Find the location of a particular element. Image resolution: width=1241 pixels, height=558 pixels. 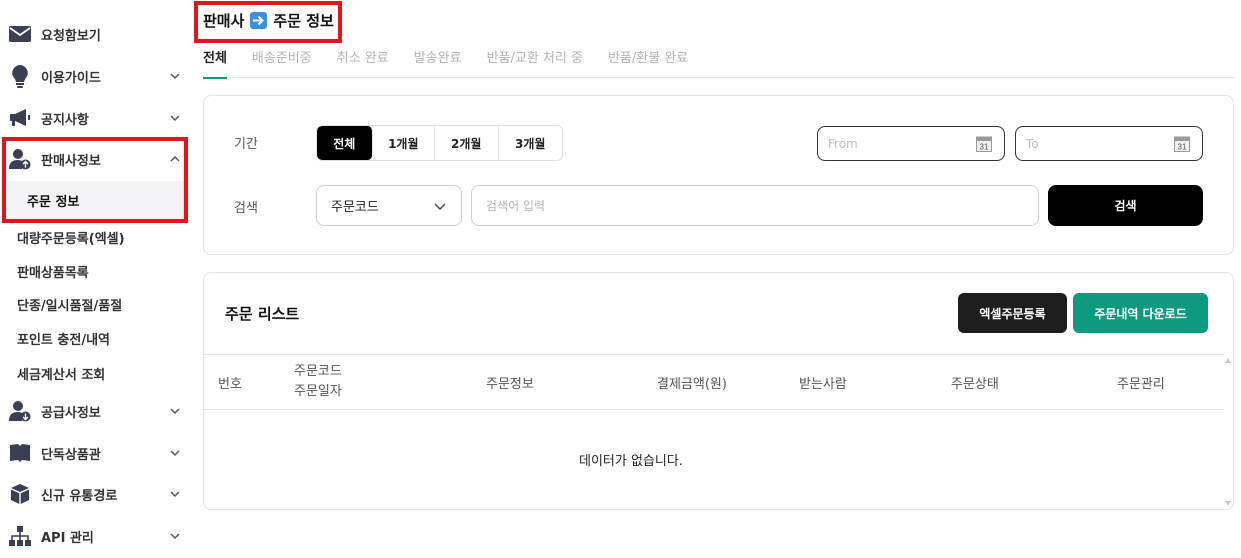

order-table-header: 번호 주문코드 주문일자 주문정보 결제금액(원) 받는사람 주문상태 주문관리 is located at coordinates (714, 382).